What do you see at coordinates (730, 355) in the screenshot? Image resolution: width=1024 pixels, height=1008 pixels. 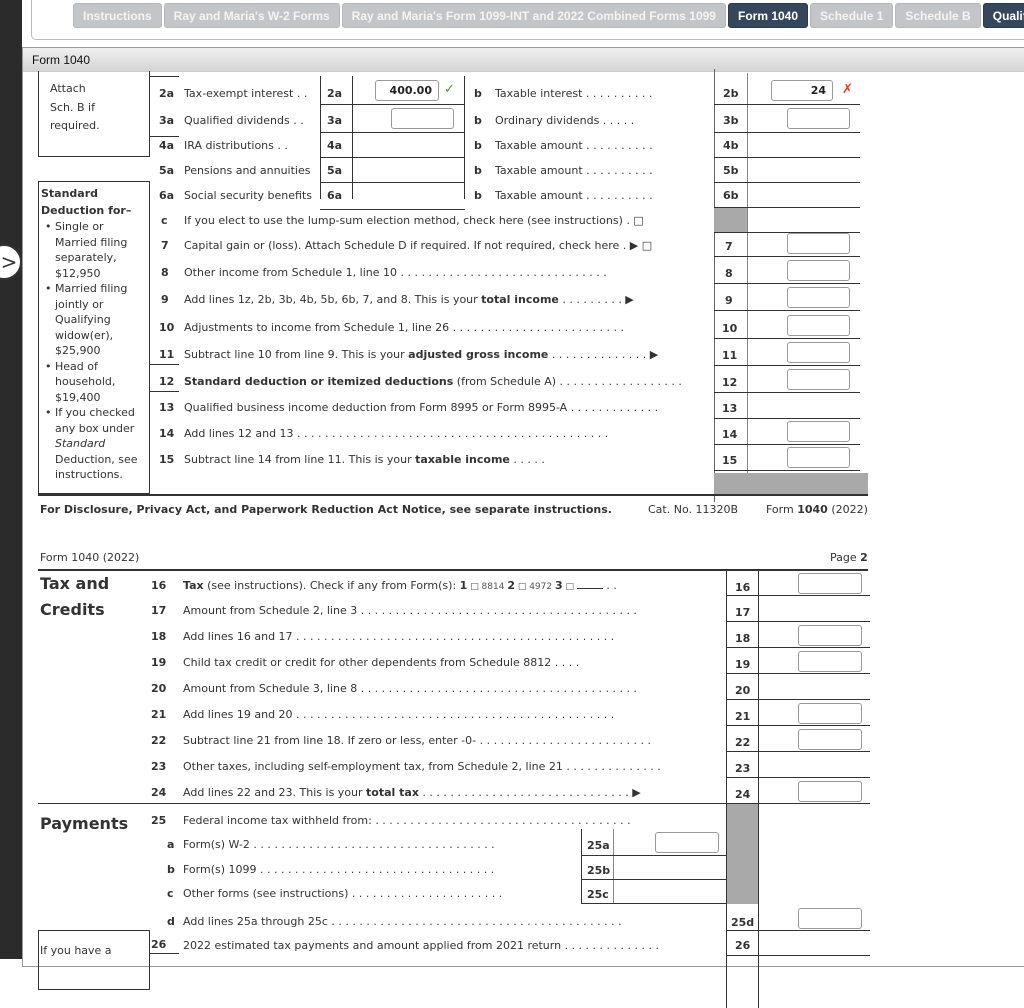 I see `box-label: 11` at bounding box center [730, 355].